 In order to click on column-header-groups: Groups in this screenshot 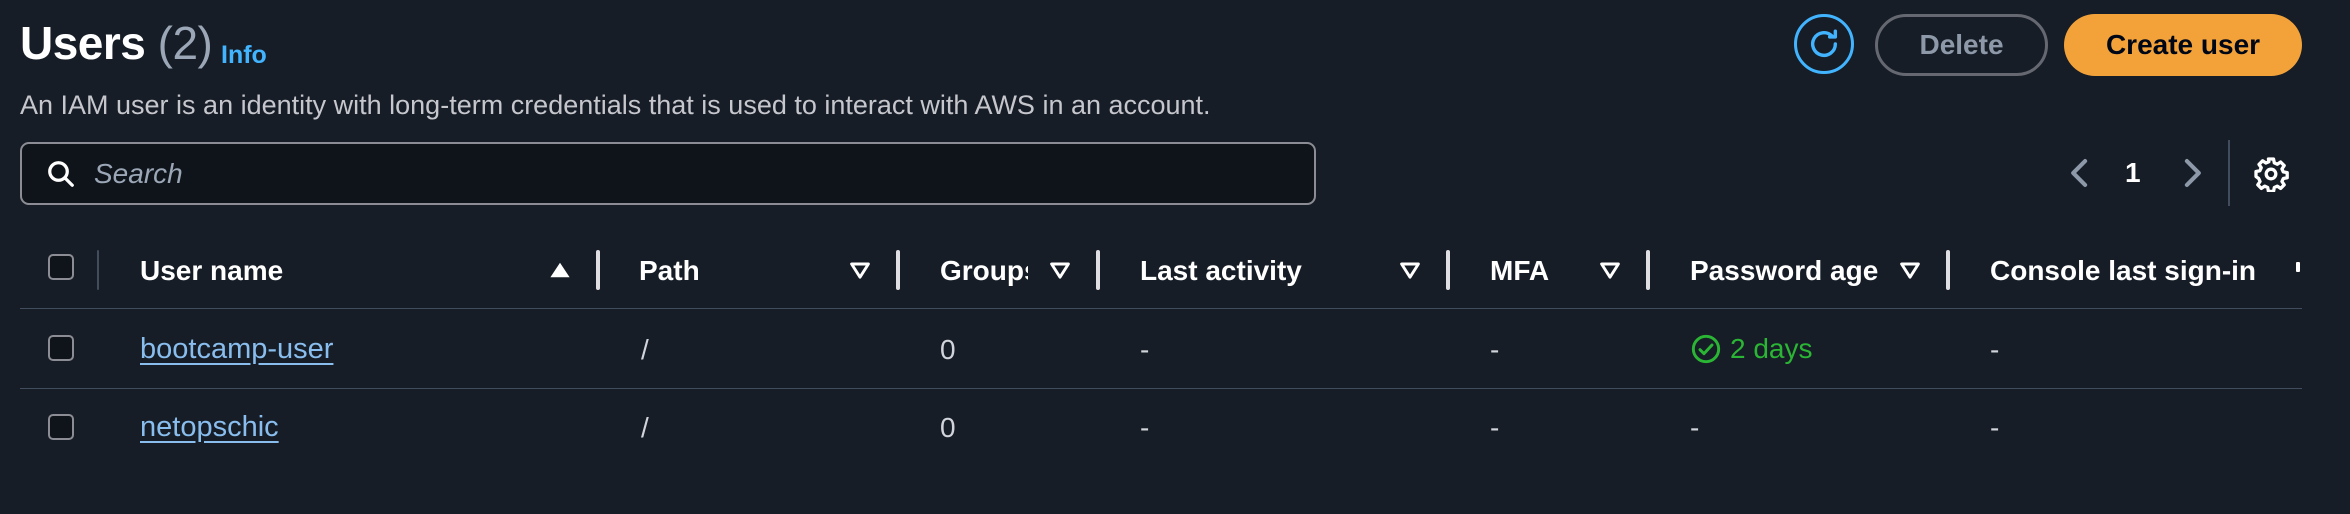, I will do `click(984, 271)`.